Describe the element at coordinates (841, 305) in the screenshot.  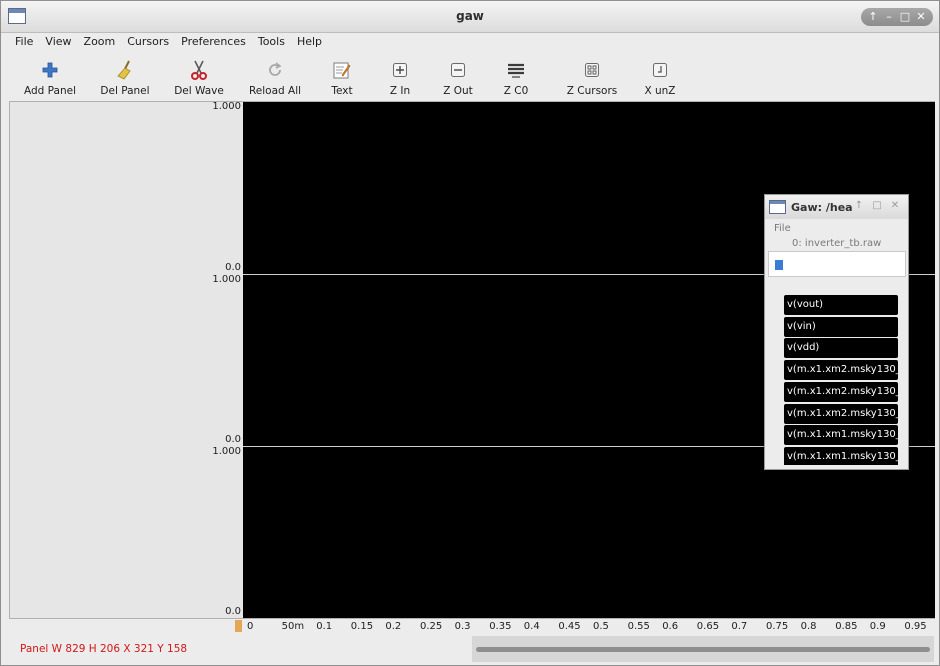
I see `wave-item: v(vout)` at that location.